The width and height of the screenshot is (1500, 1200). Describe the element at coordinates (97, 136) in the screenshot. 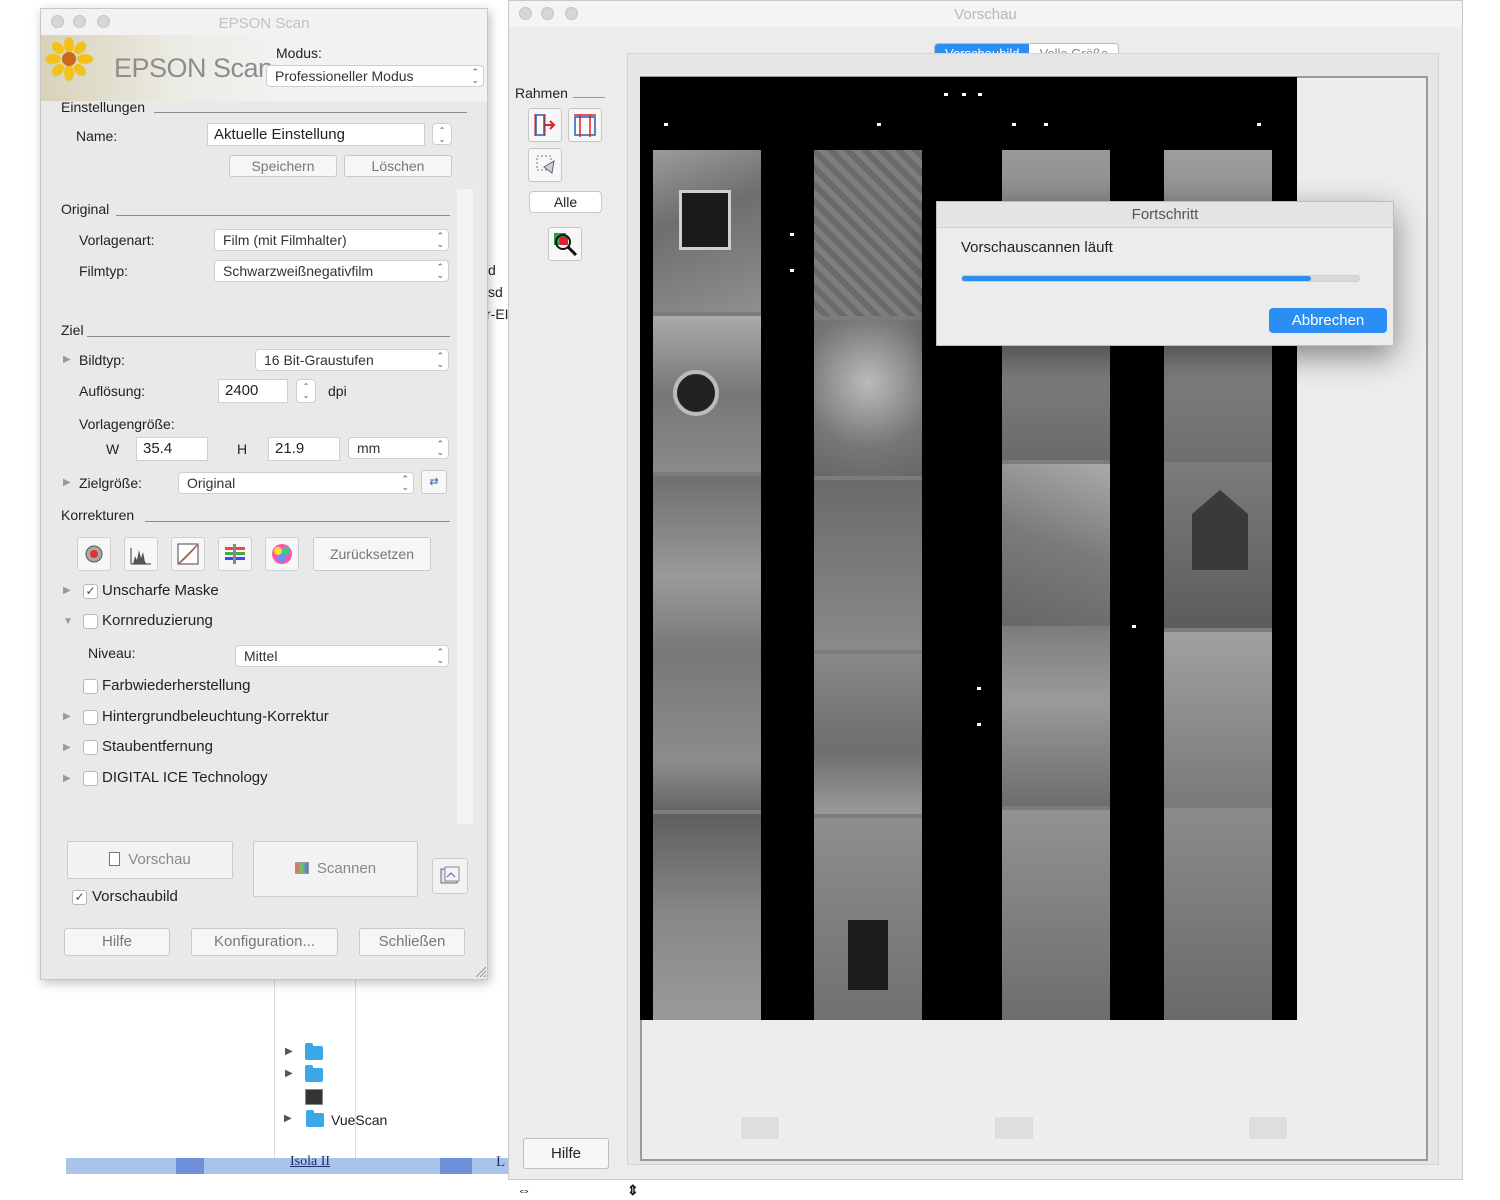

I see `name-label: Name:` at that location.